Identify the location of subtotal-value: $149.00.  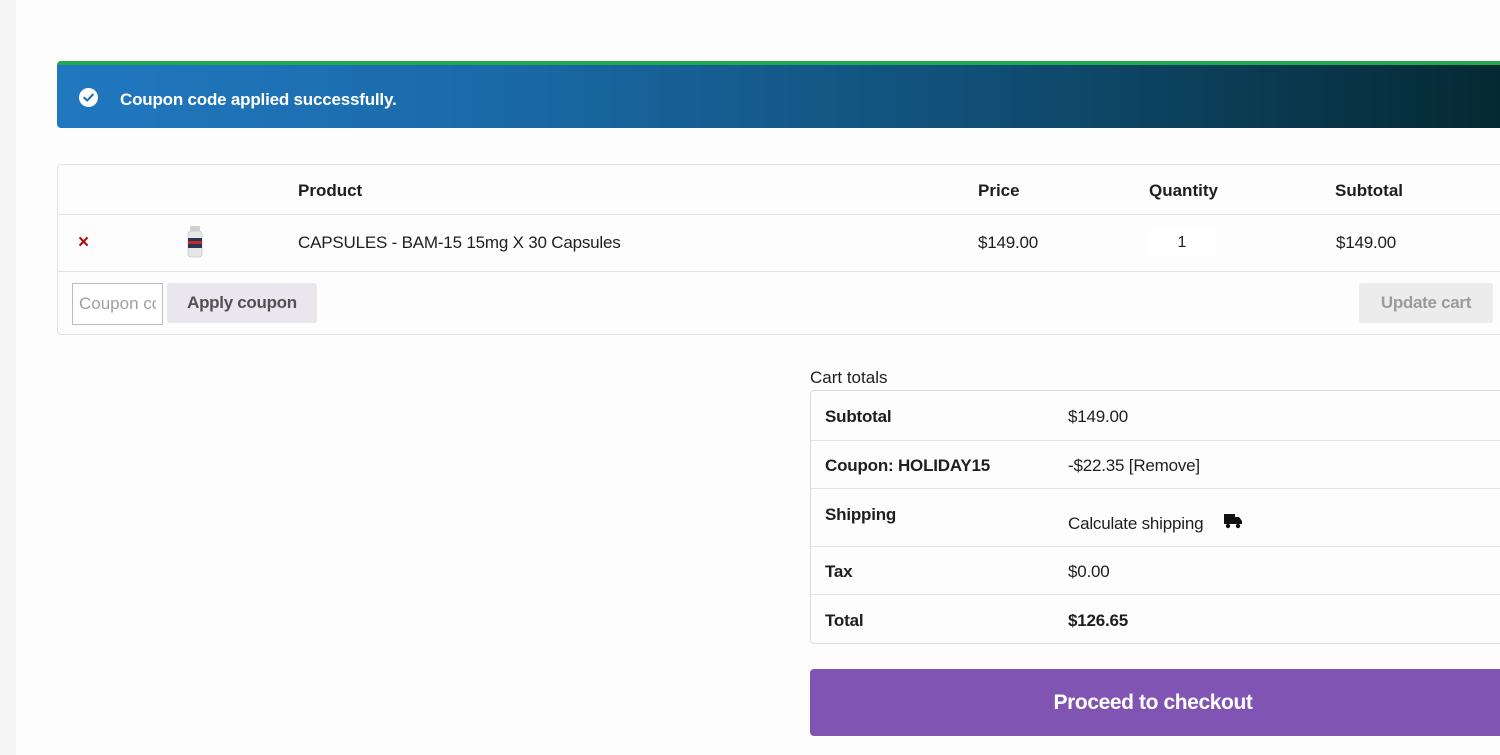
(1098, 416).